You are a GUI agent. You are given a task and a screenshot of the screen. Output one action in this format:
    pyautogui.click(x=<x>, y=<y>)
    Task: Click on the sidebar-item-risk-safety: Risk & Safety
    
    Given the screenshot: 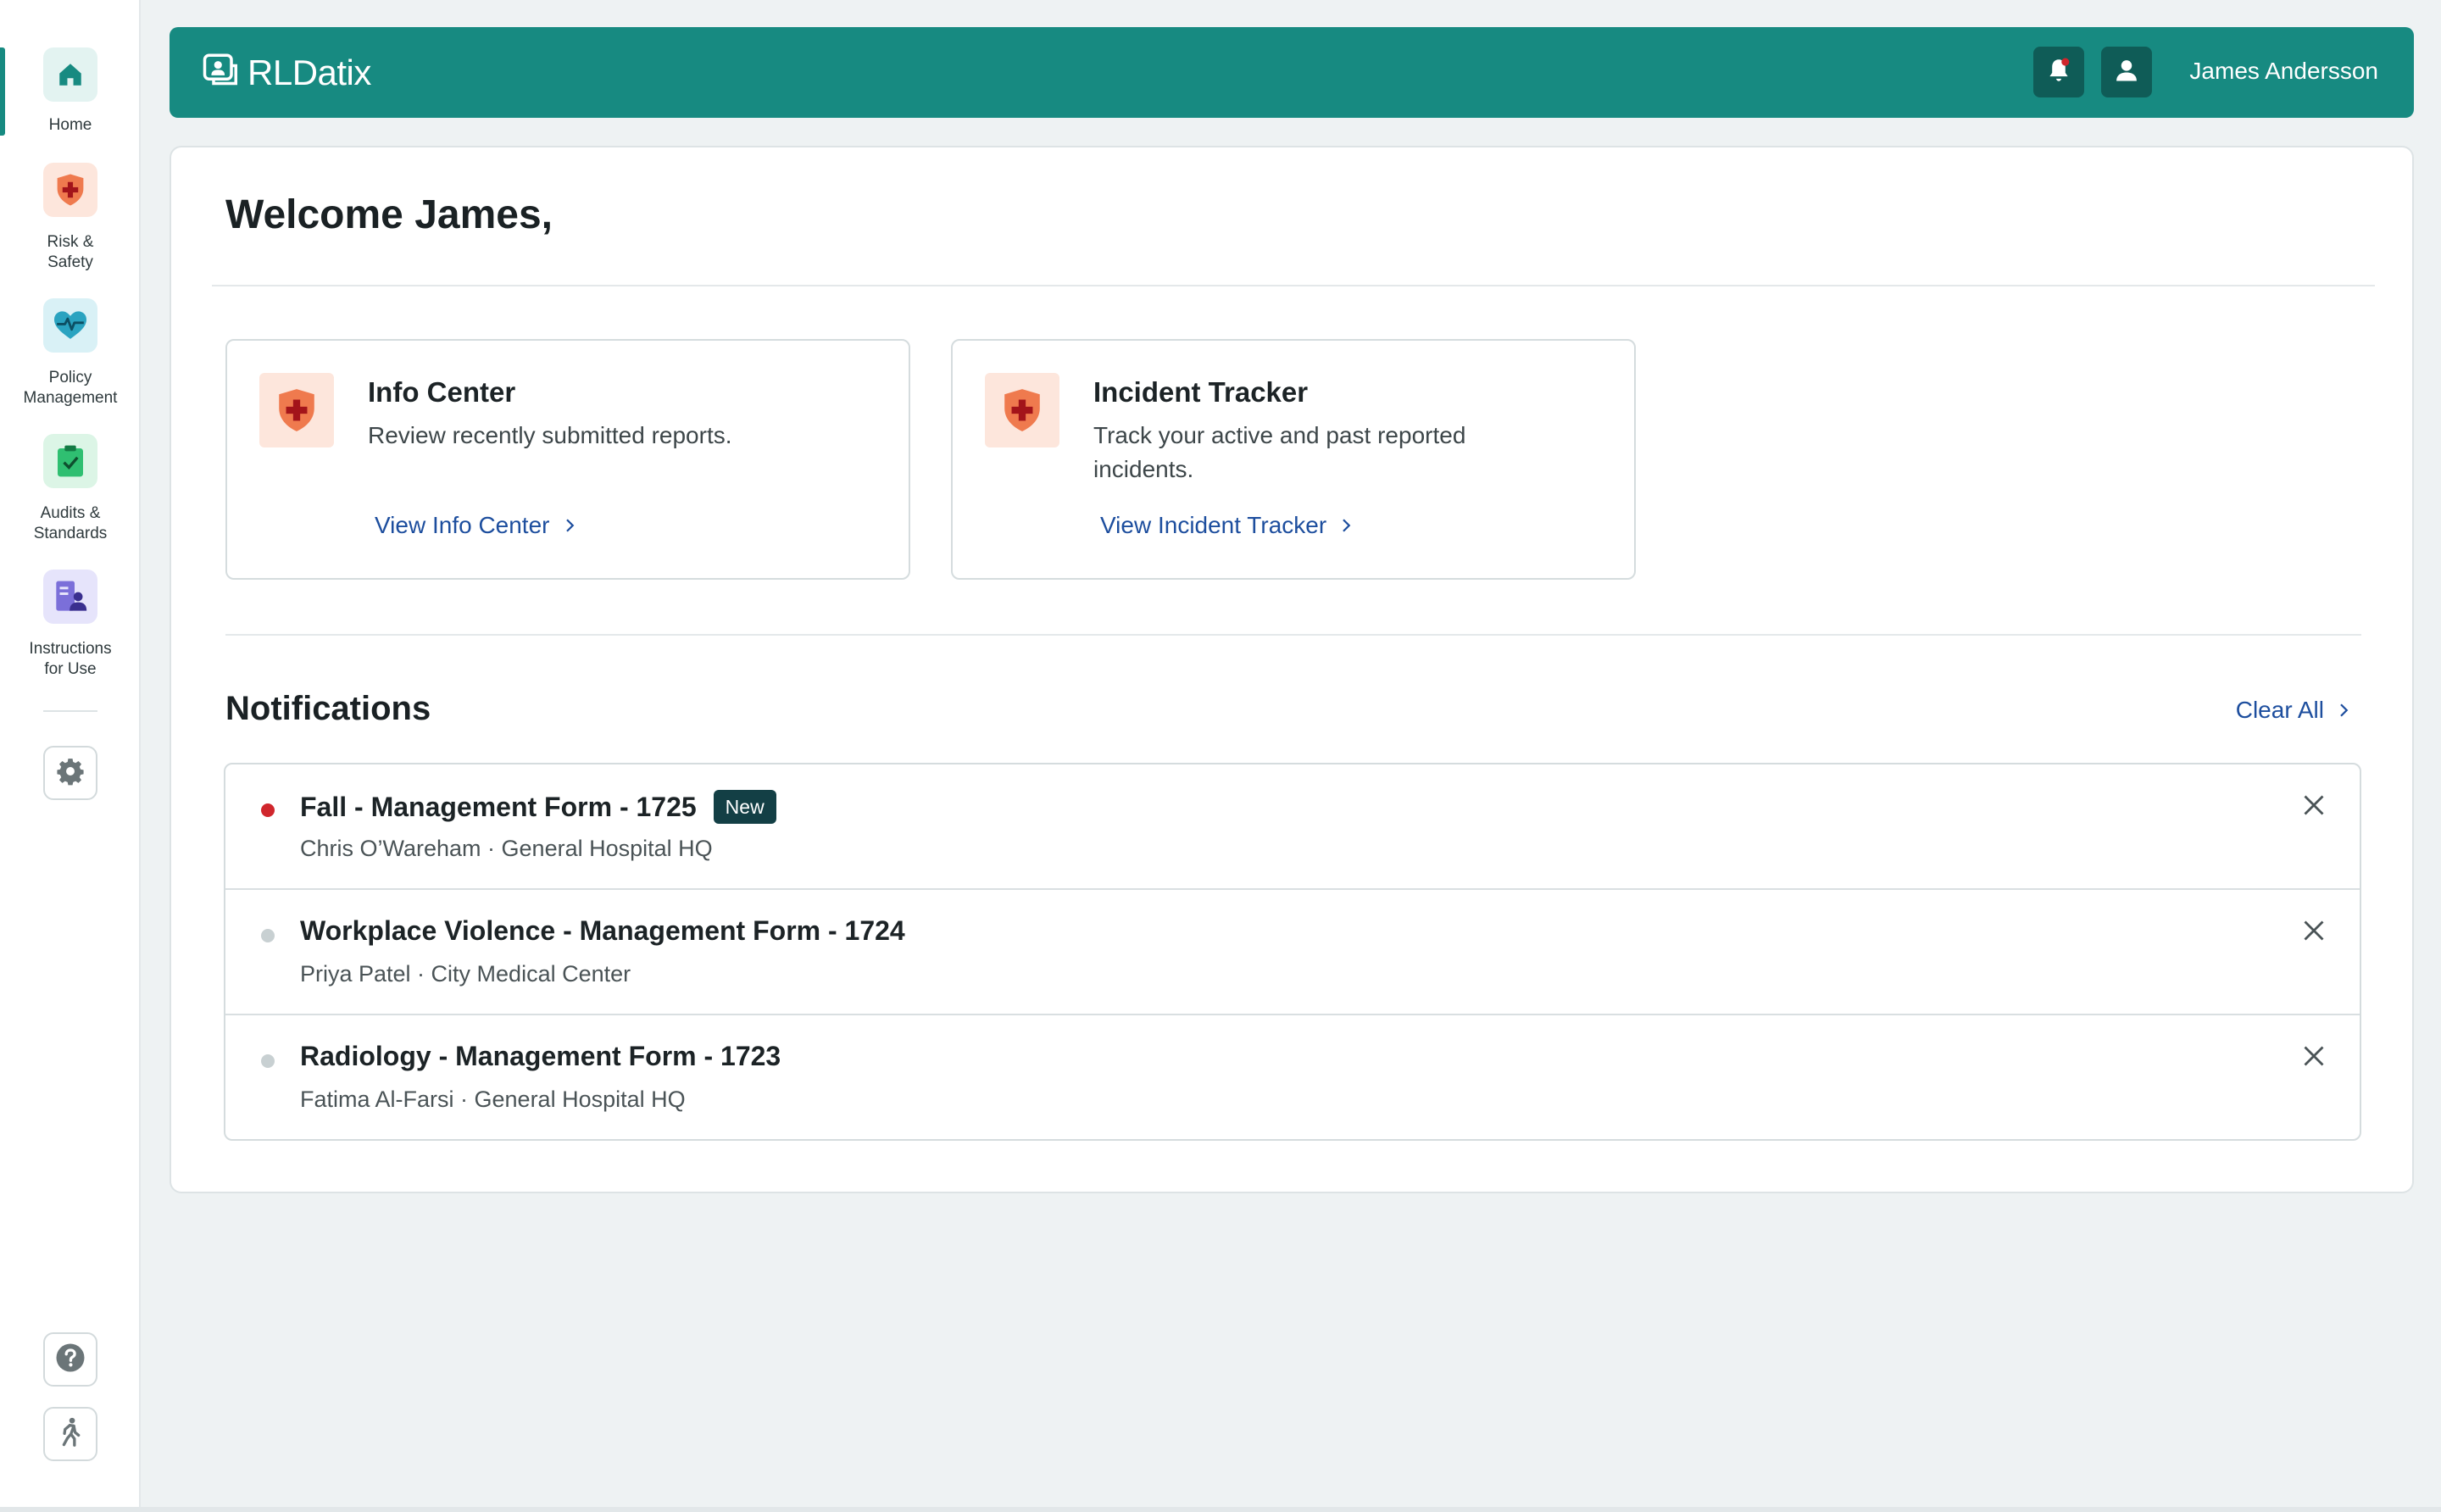 What is the action you would take?
    pyautogui.click(x=71, y=218)
    